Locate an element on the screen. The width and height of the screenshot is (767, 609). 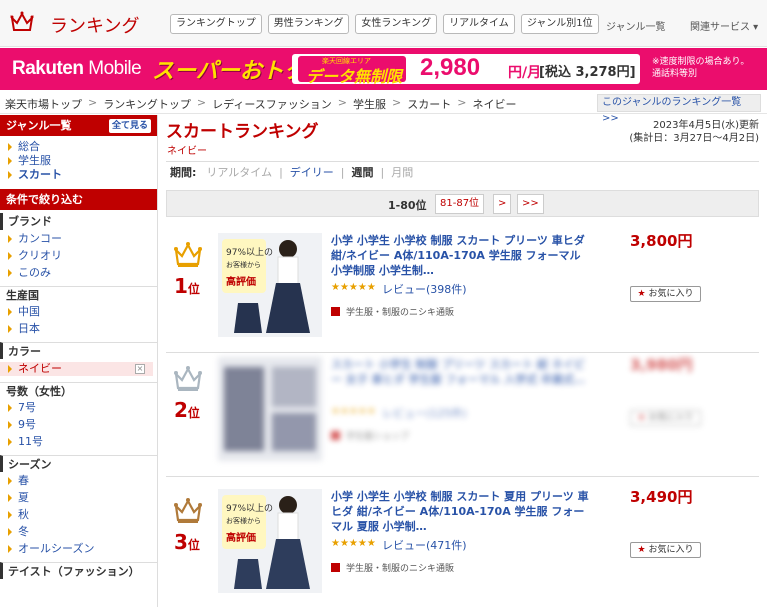
badge-text: 高評価 is located at coordinates (241, 537).